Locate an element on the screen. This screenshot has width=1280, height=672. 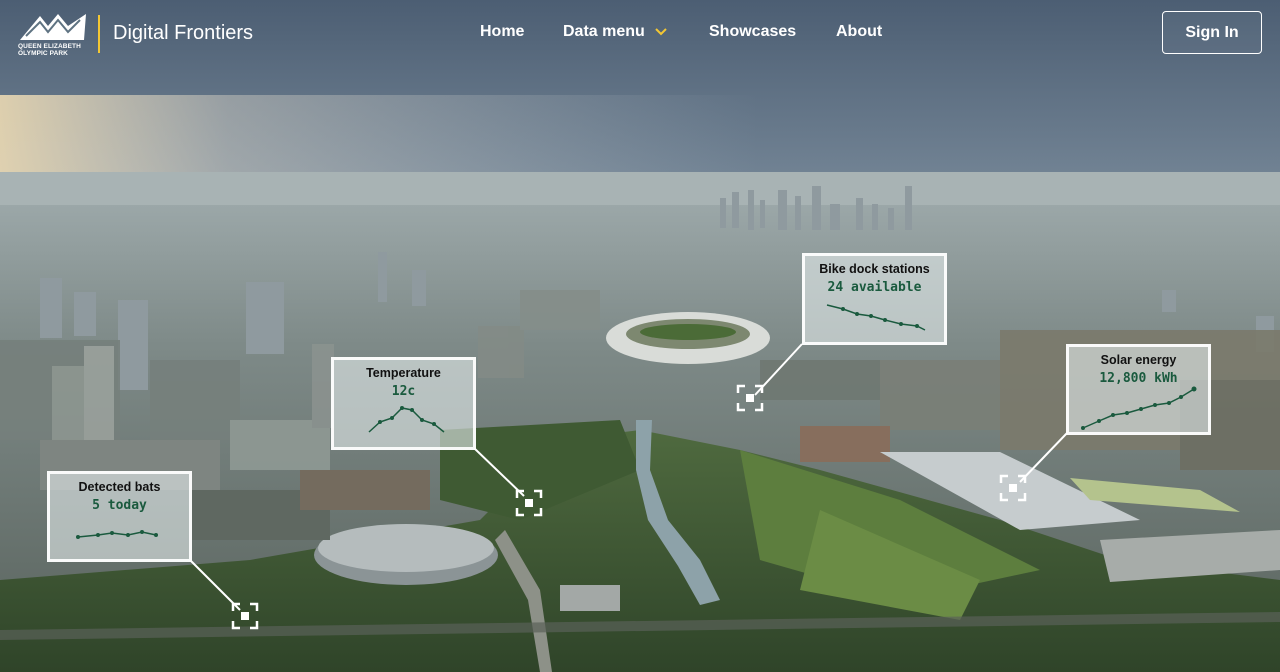
temperature-location-marker-icon is located at coordinates (529, 503).